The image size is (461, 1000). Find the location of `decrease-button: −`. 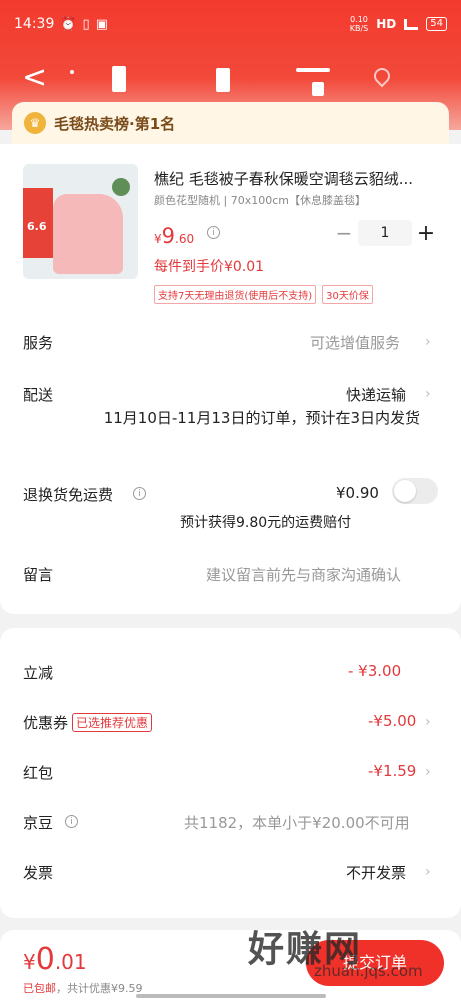

decrease-button: − is located at coordinates (344, 233).